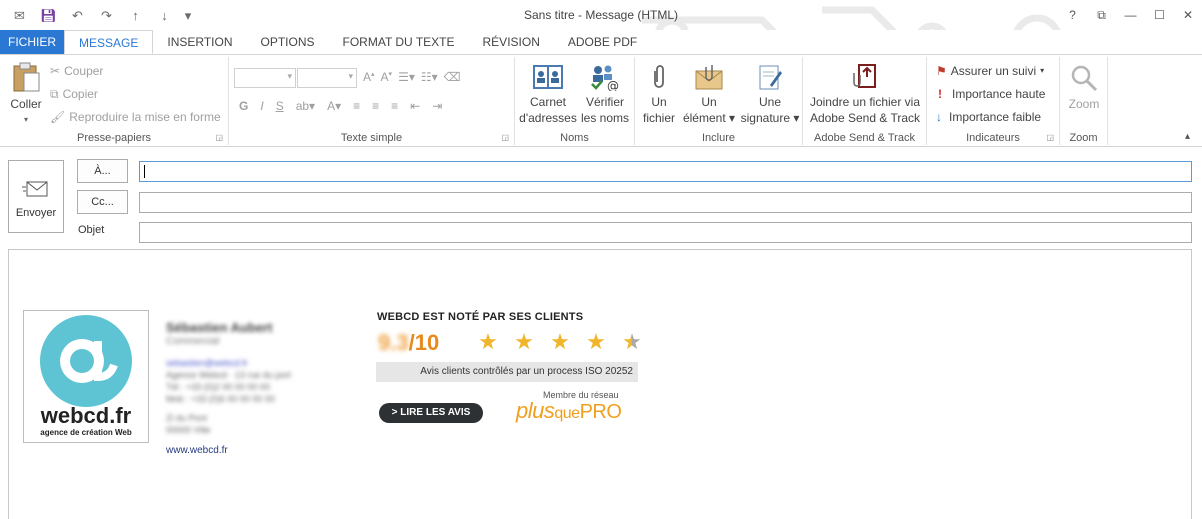  Describe the element at coordinates (535, 410) in the screenshot. I see `plusquepro-plus: plus` at that location.